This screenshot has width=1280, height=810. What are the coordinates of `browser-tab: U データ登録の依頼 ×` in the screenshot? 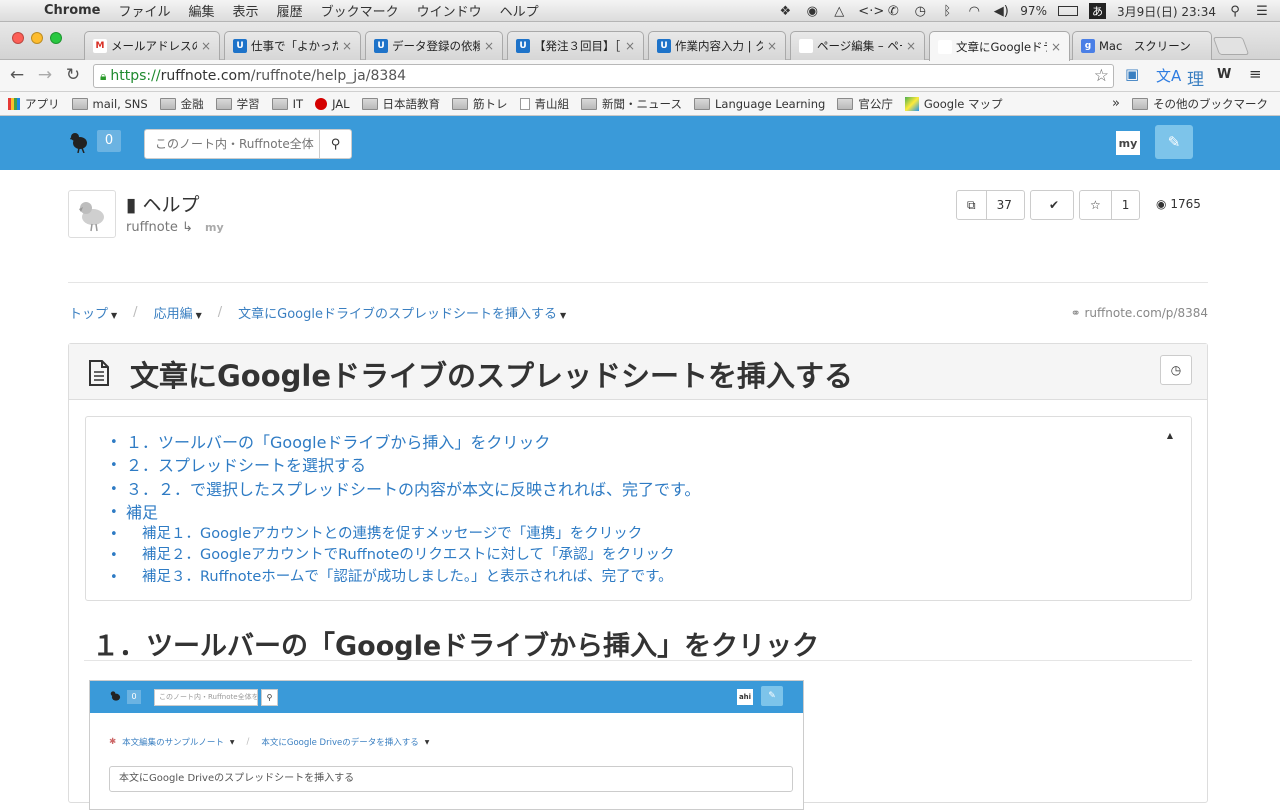 It's located at (434, 45).